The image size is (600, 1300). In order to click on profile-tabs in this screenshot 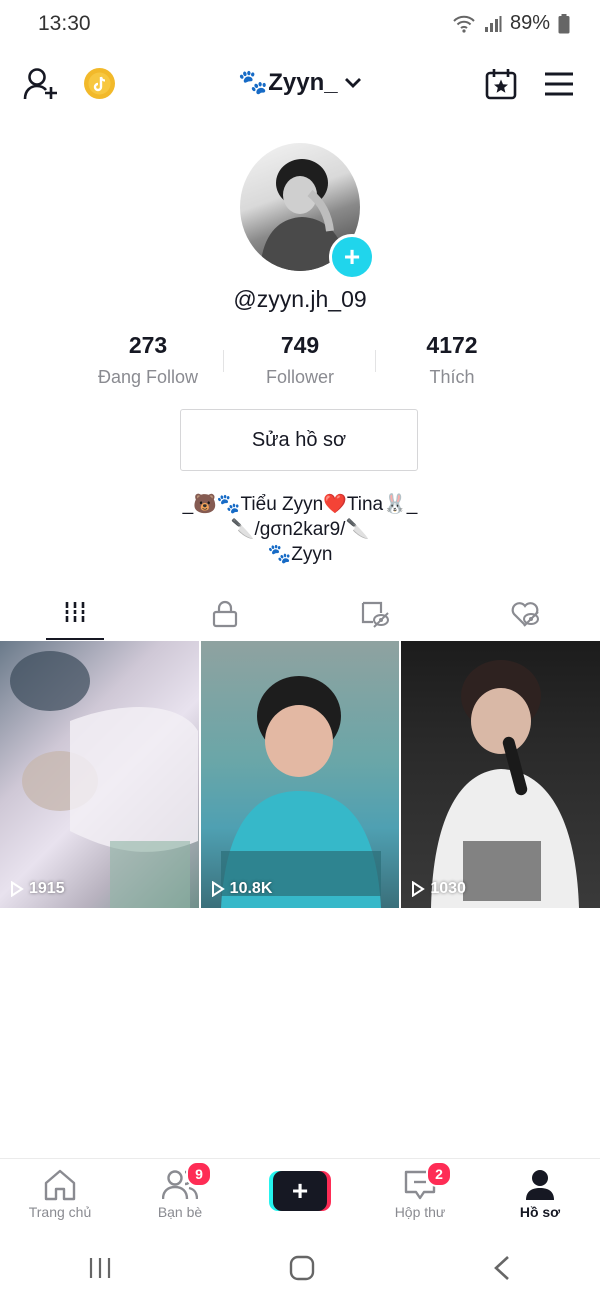, I will do `click(300, 615)`.